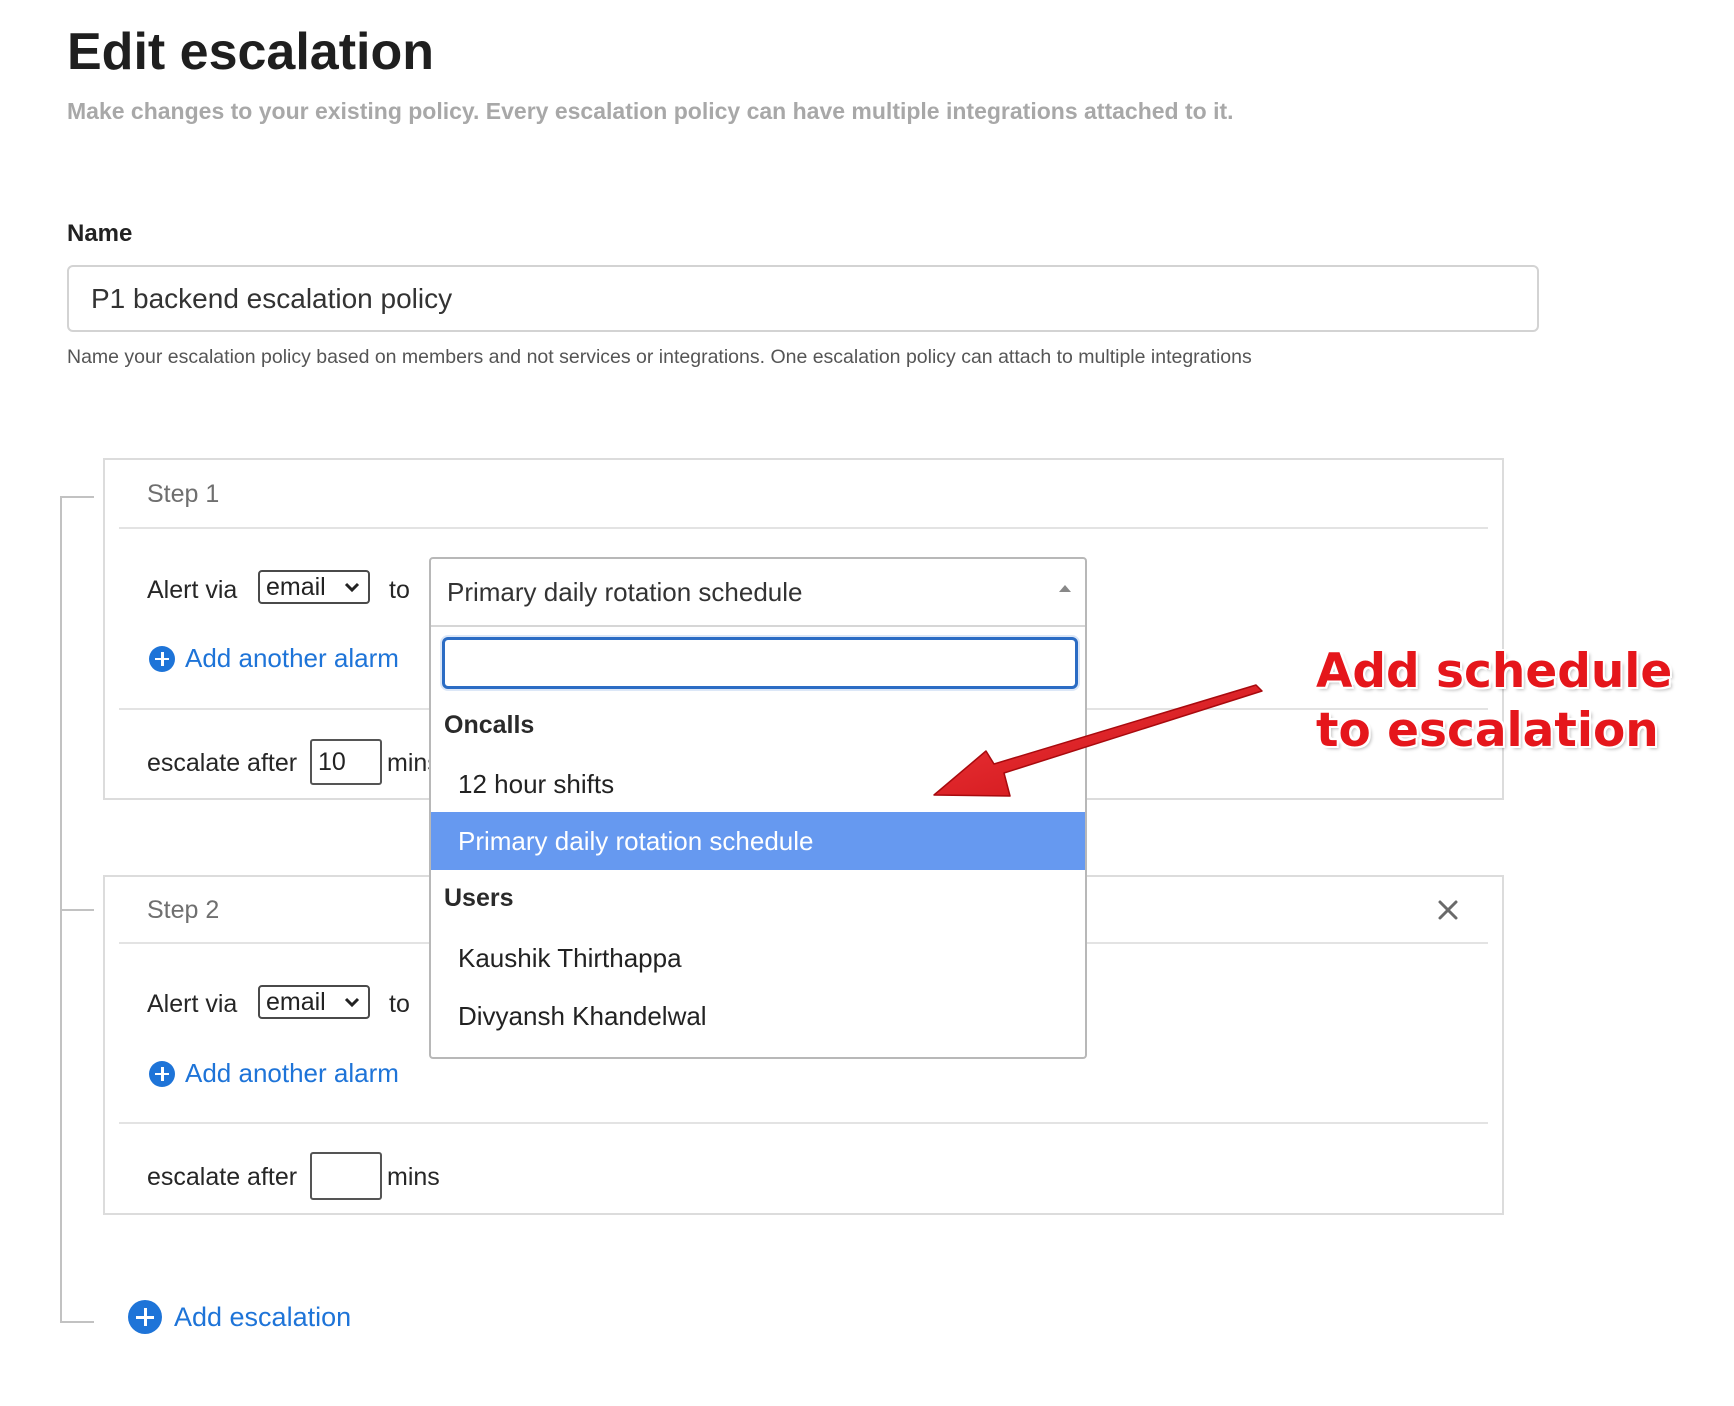 The width and height of the screenshot is (1734, 1406). What do you see at coordinates (1448, 910) in the screenshot?
I see `close-icon` at bounding box center [1448, 910].